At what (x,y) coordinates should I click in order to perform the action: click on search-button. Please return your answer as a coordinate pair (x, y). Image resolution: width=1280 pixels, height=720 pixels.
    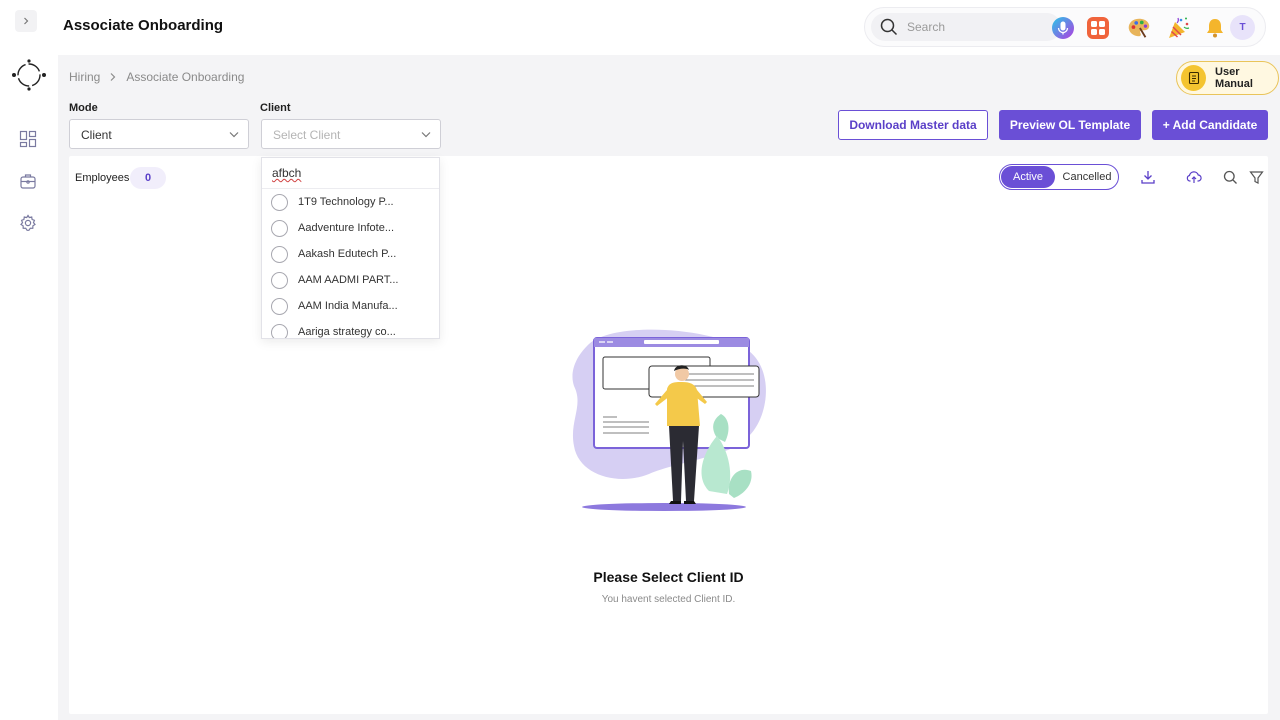
    Looking at the image, I should click on (1230, 177).